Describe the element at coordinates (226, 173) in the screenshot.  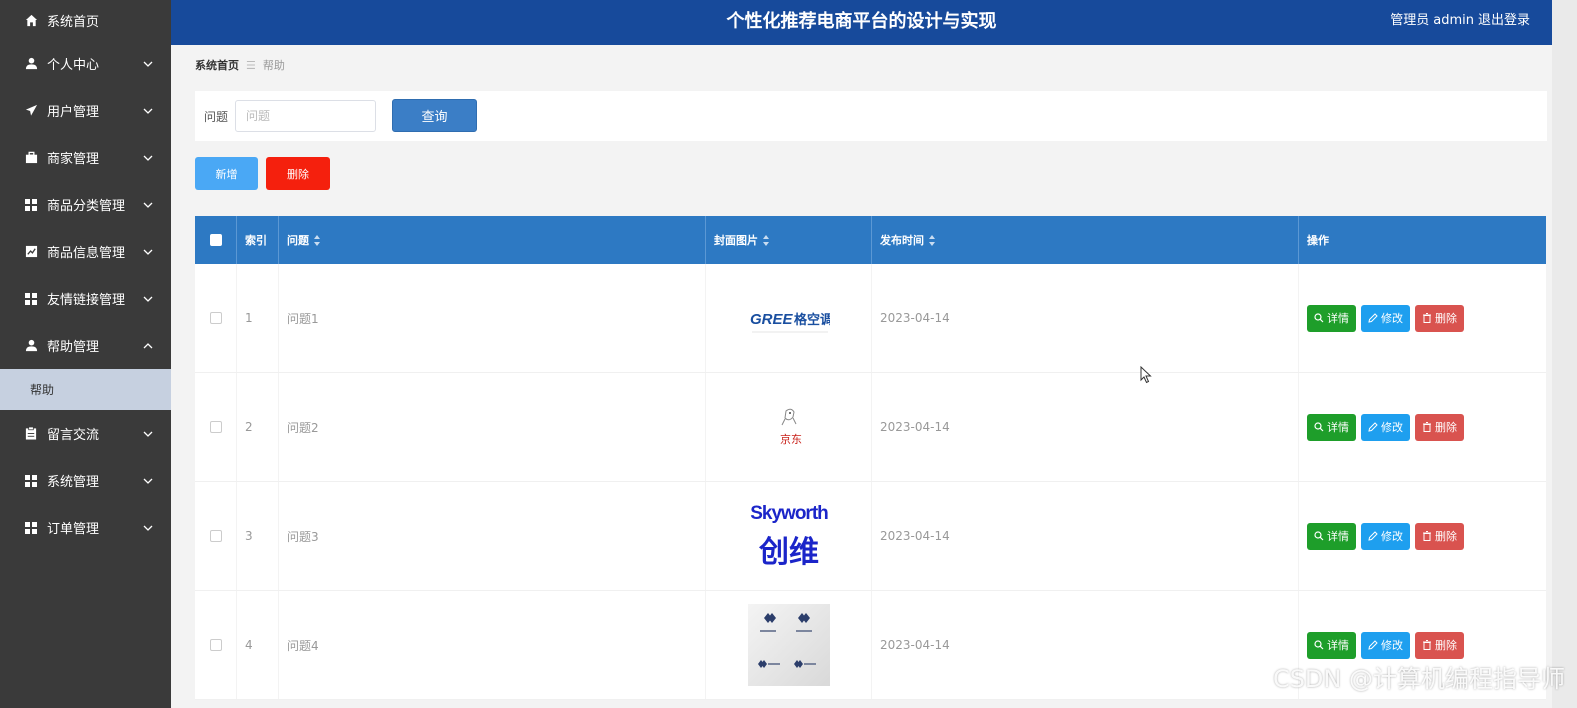
I see `add-button: 新增` at that location.